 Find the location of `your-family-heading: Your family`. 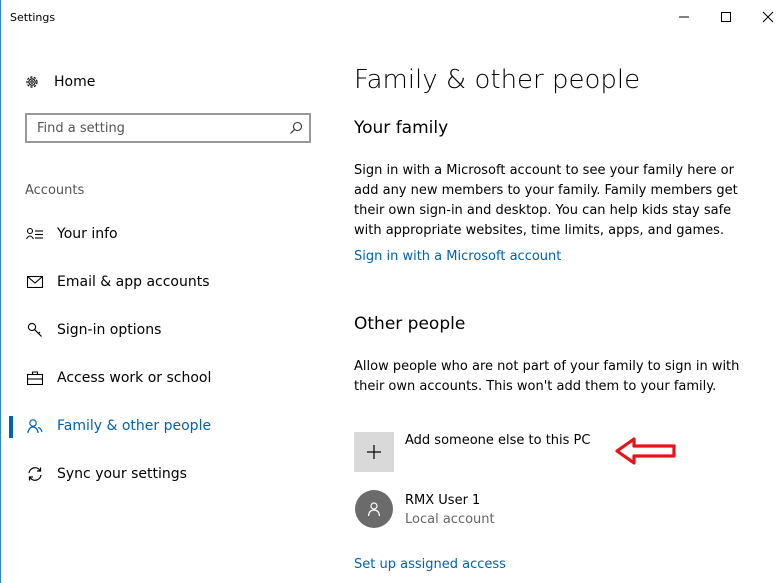

your-family-heading: Your family is located at coordinates (401, 128).